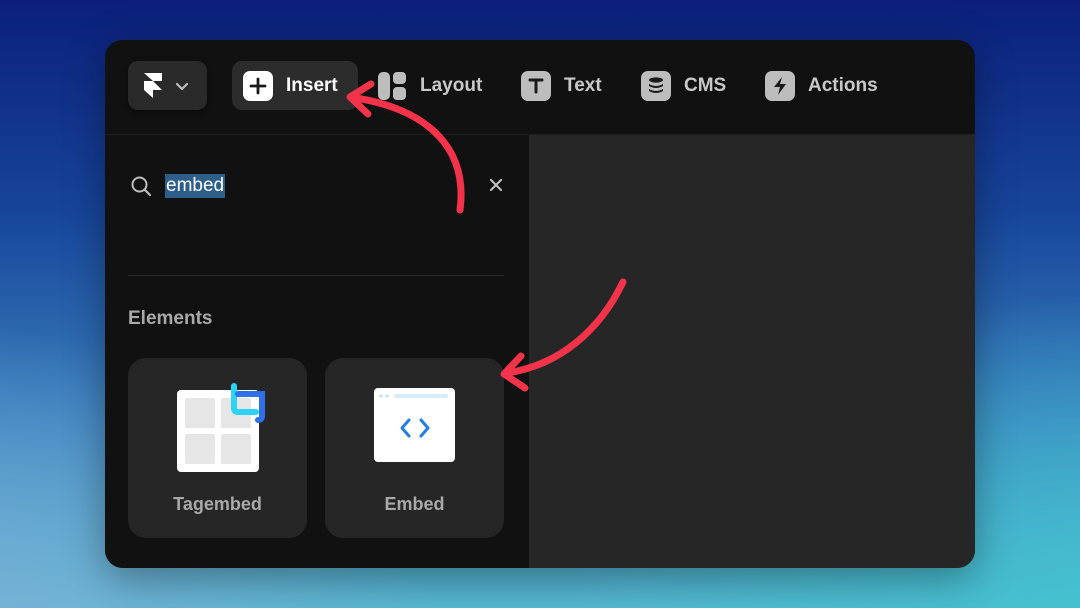  What do you see at coordinates (392, 86) in the screenshot?
I see `layout-icon` at bounding box center [392, 86].